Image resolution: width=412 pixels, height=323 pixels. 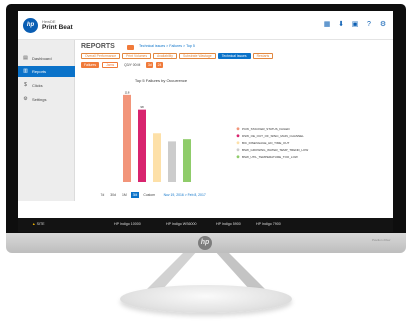 What do you see at coordinates (37, 85) in the screenshot?
I see `sidebar-item-label: Clicks` at bounding box center [37, 85].